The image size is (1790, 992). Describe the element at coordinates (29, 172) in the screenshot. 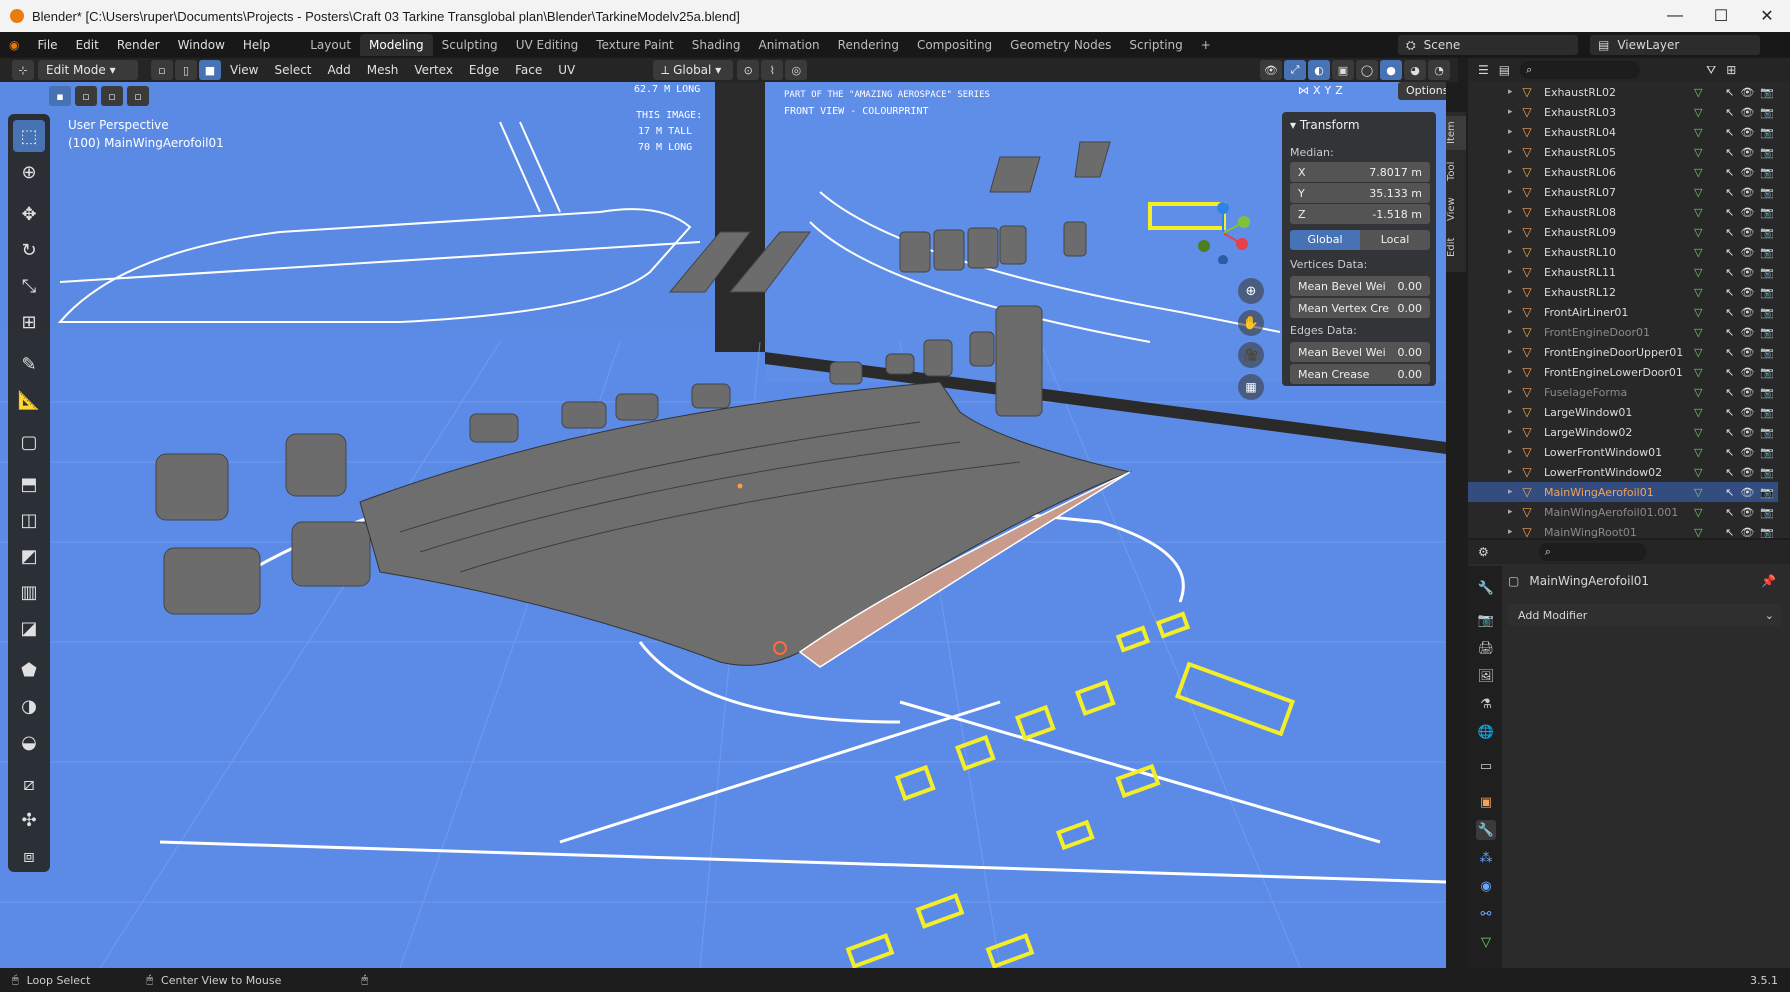

I see `cursor-tool-icon: ⊕` at that location.